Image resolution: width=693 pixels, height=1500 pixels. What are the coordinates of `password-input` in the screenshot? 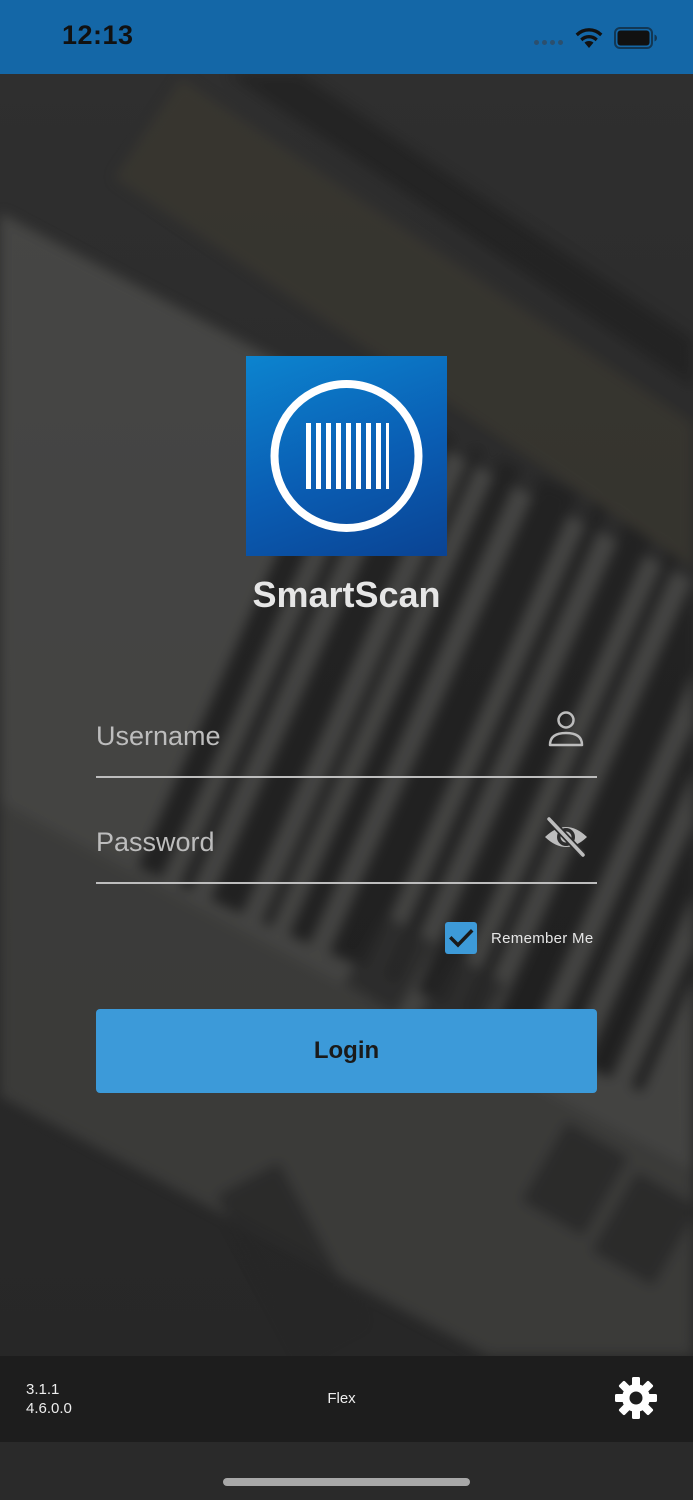 It's located at (311, 842).